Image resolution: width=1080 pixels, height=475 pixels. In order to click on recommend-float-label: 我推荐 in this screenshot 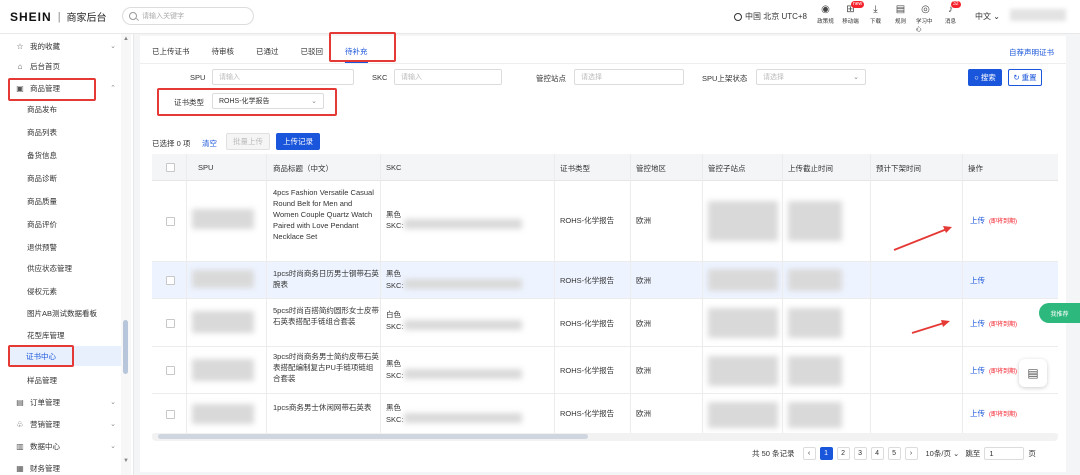, I will do `click(1059, 314)`.